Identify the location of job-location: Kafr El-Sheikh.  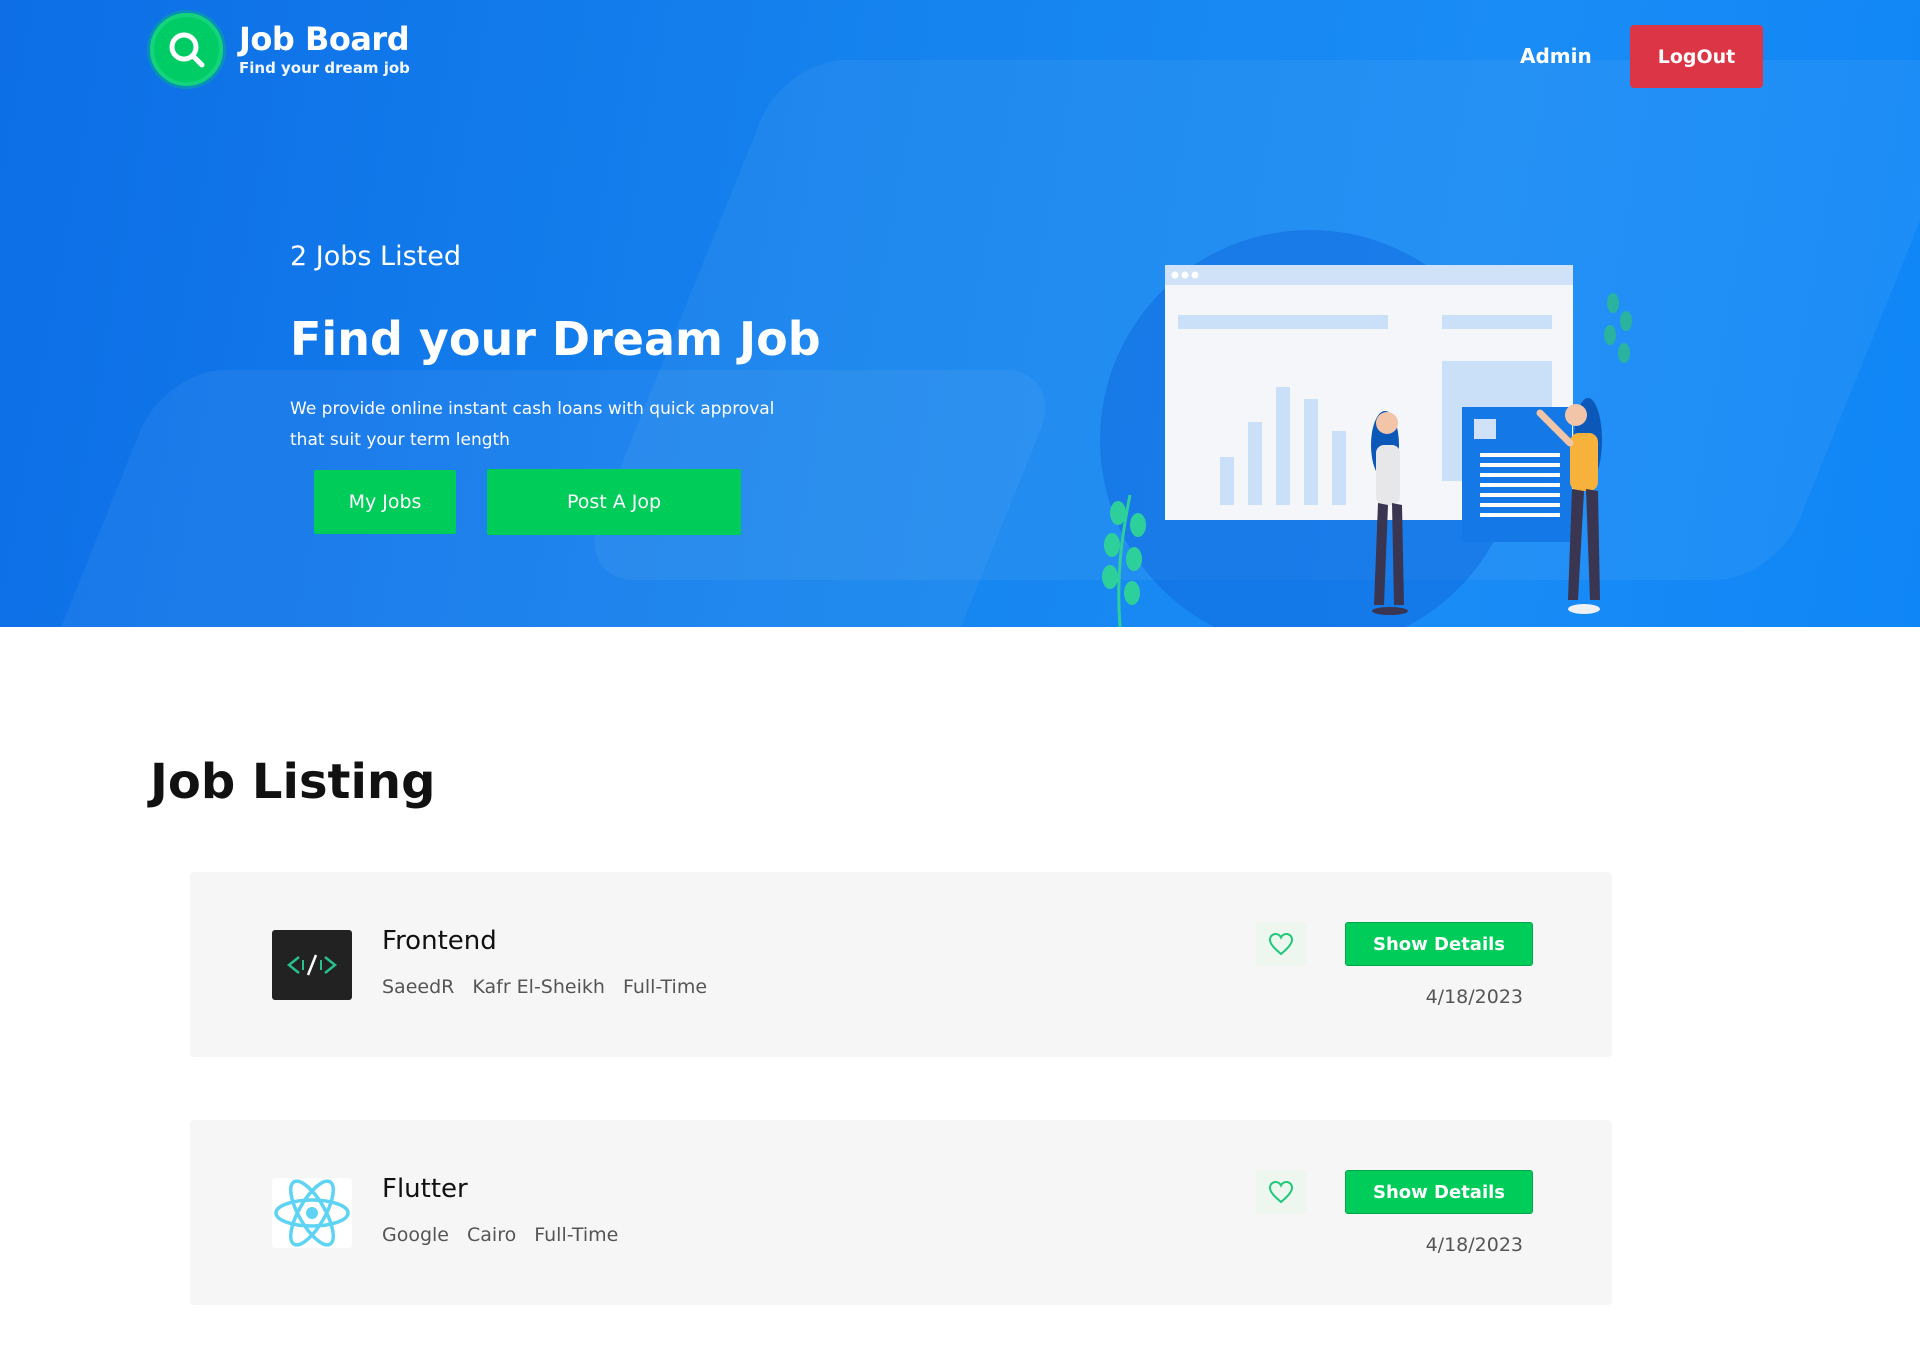
(538, 987).